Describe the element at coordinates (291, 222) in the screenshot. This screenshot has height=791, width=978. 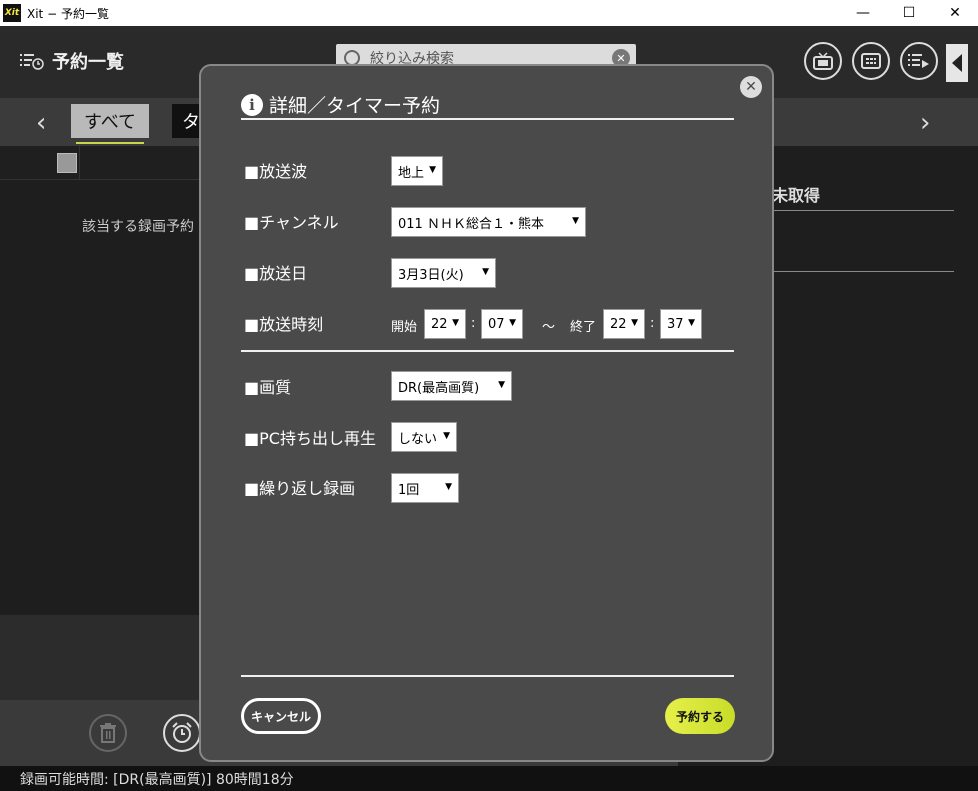
I see `channel-label: ■チャンネル` at that location.